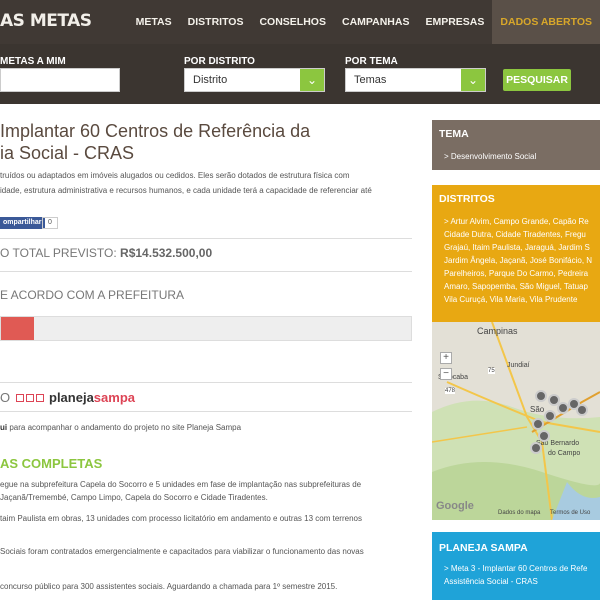 The image size is (600, 600). I want to click on nav-conselhos: CONSELHOS, so click(292, 22).